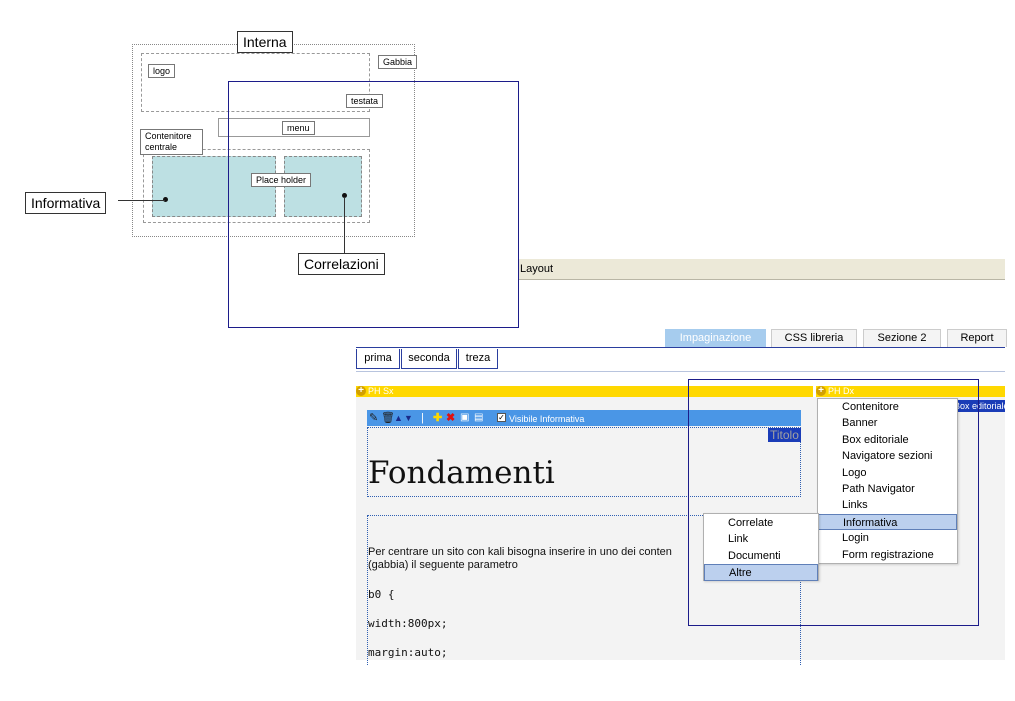 This screenshot has height=701, width=1015. What do you see at coordinates (464, 418) in the screenshot?
I see `window-icon: ▣` at bounding box center [464, 418].